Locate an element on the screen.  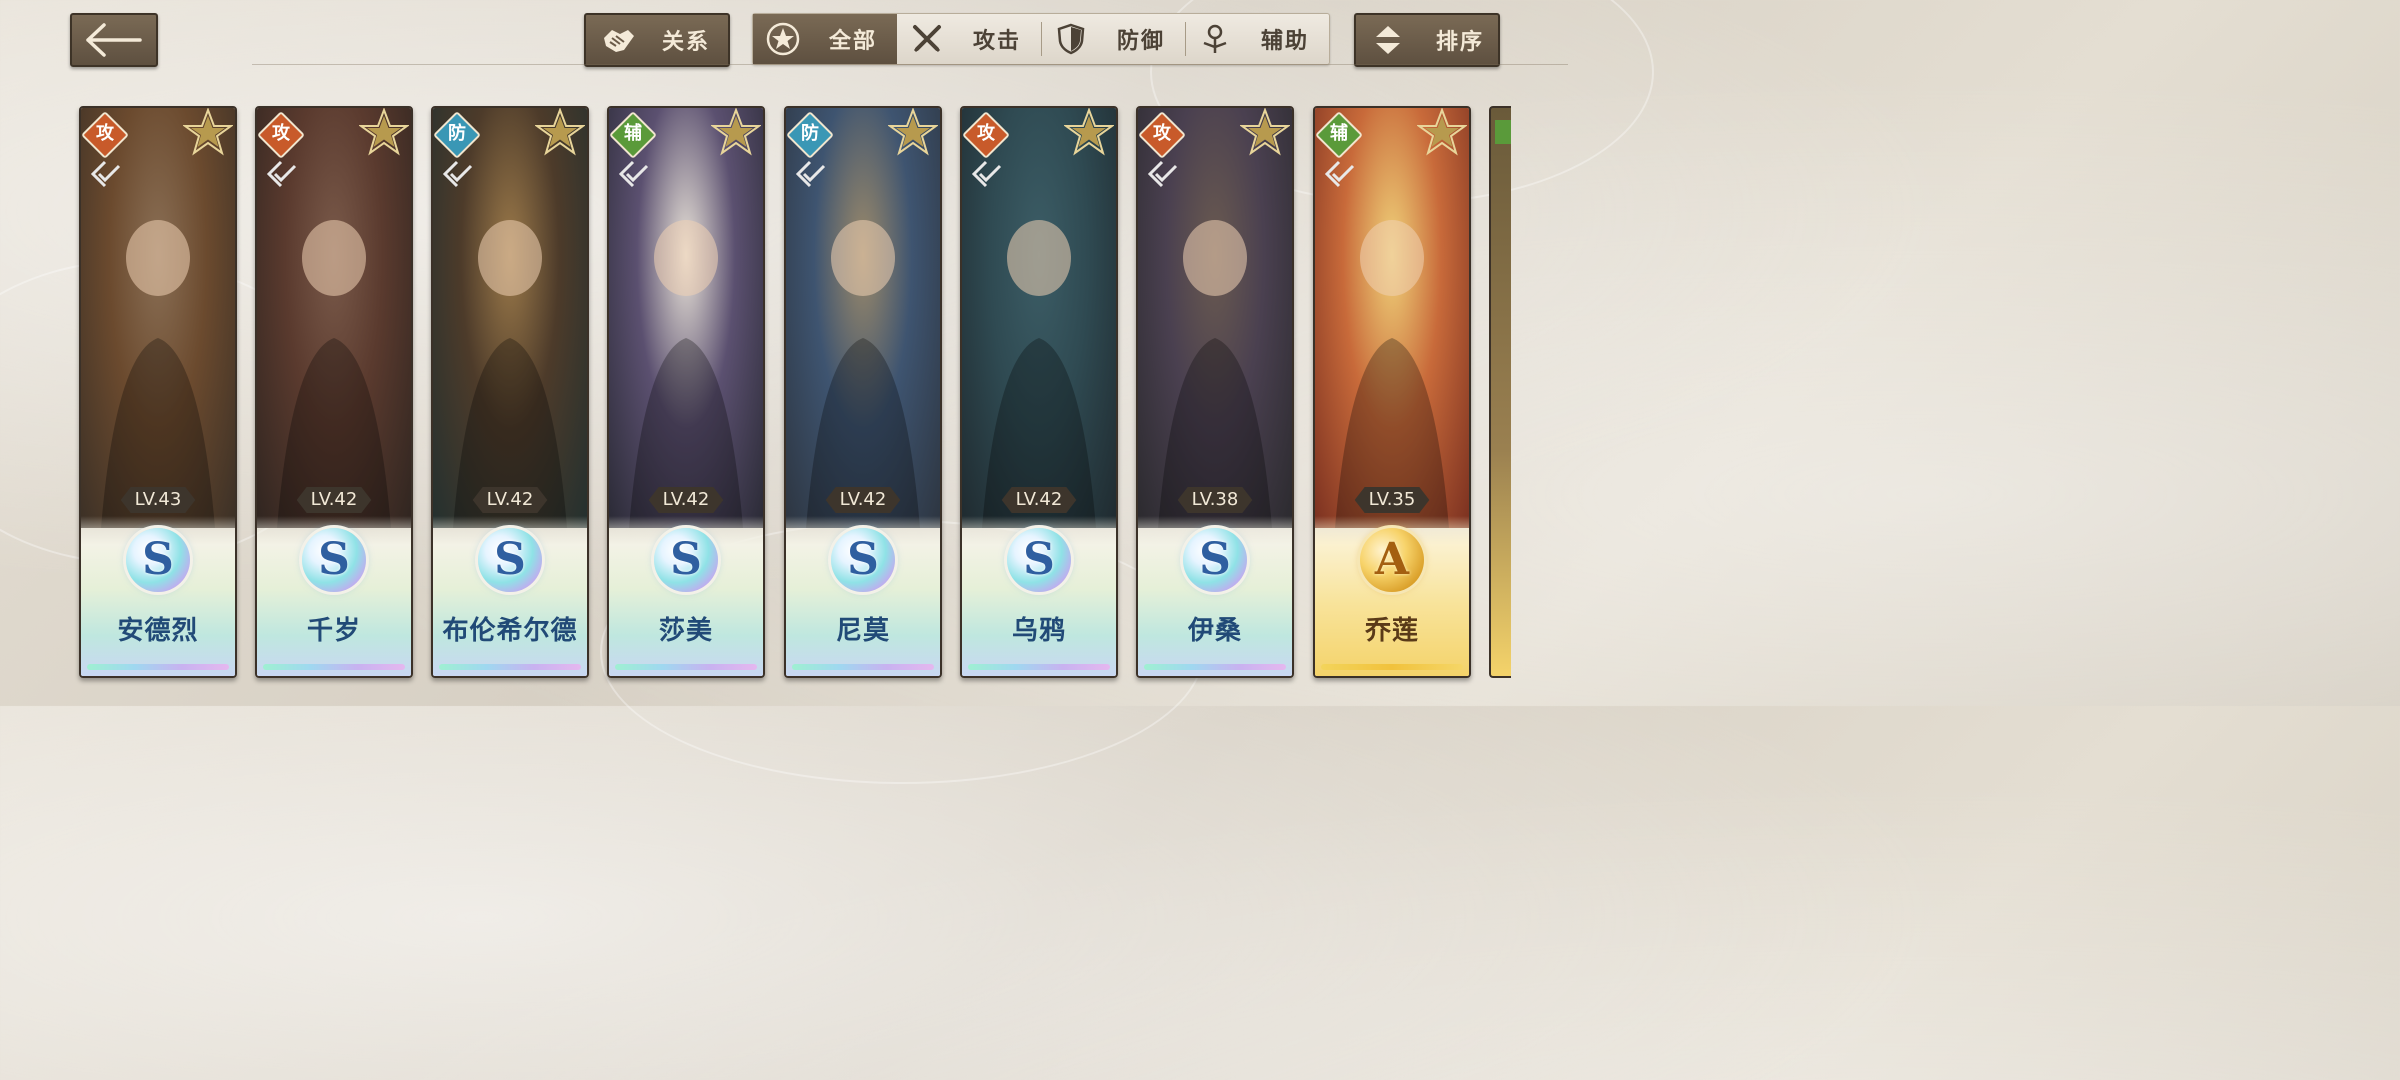
character-name: 尼莫 is located at coordinates (862, 631).